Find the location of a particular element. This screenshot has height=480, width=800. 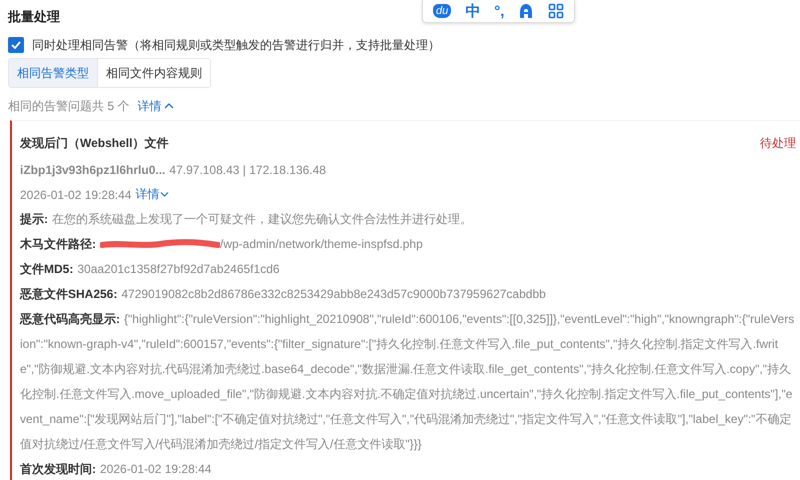

alert-time: 2026-01-02 19:28:44 is located at coordinates (76, 195).